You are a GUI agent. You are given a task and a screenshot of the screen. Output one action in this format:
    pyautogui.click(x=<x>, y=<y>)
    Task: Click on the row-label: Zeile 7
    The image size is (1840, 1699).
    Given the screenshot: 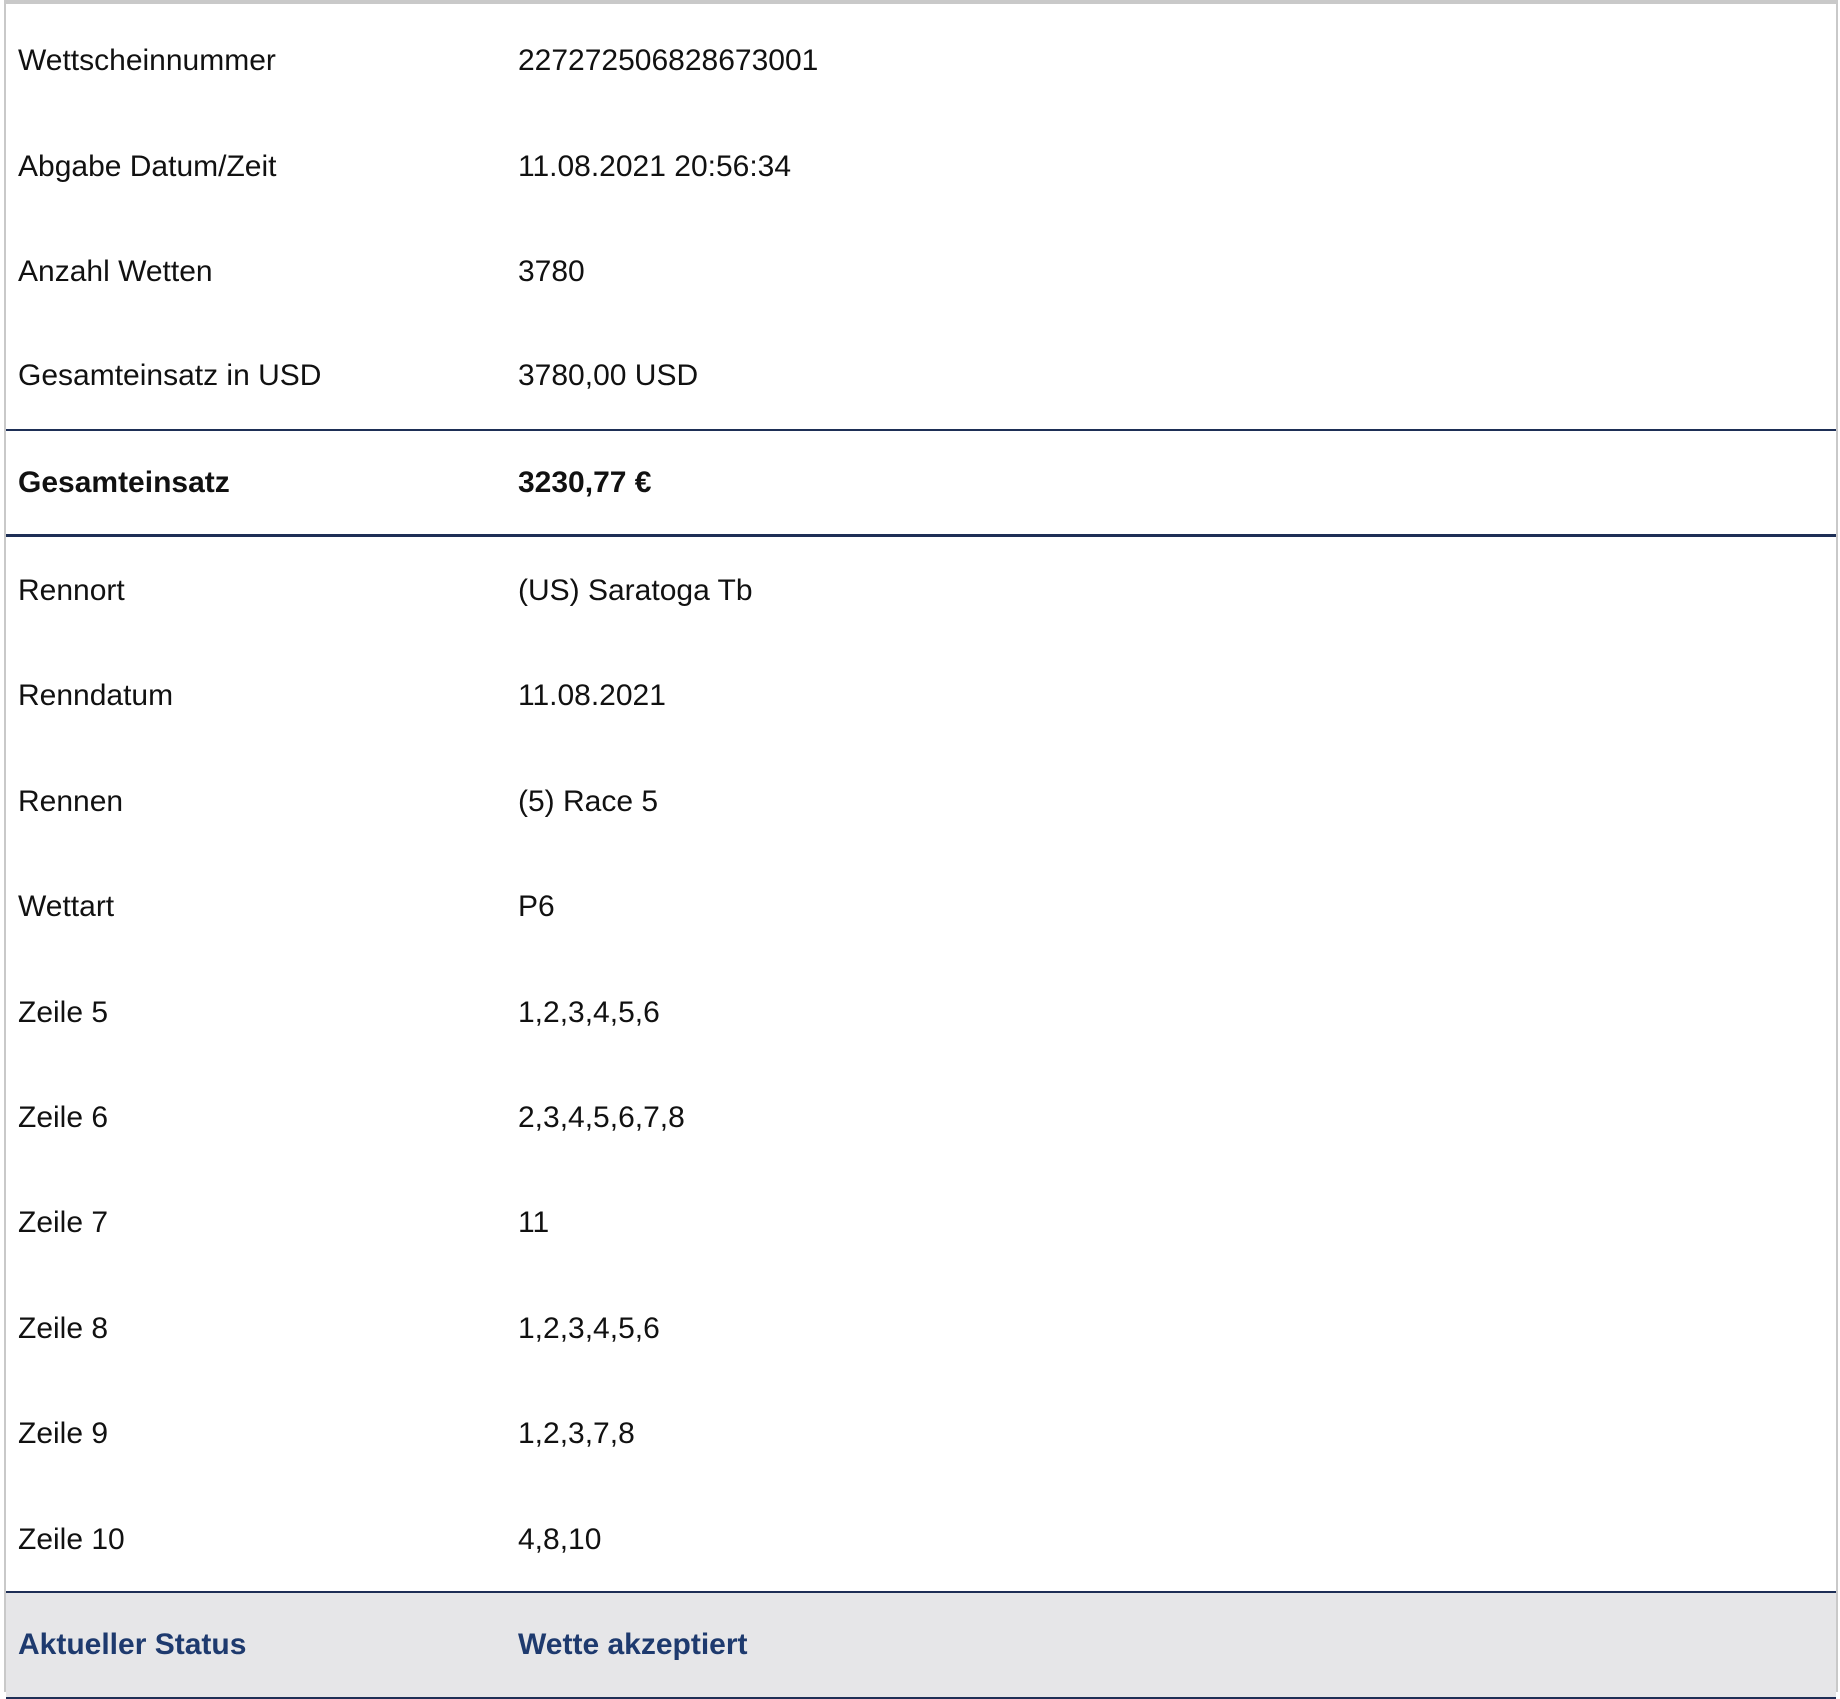 What is the action you would take?
    pyautogui.click(x=63, y=1222)
    